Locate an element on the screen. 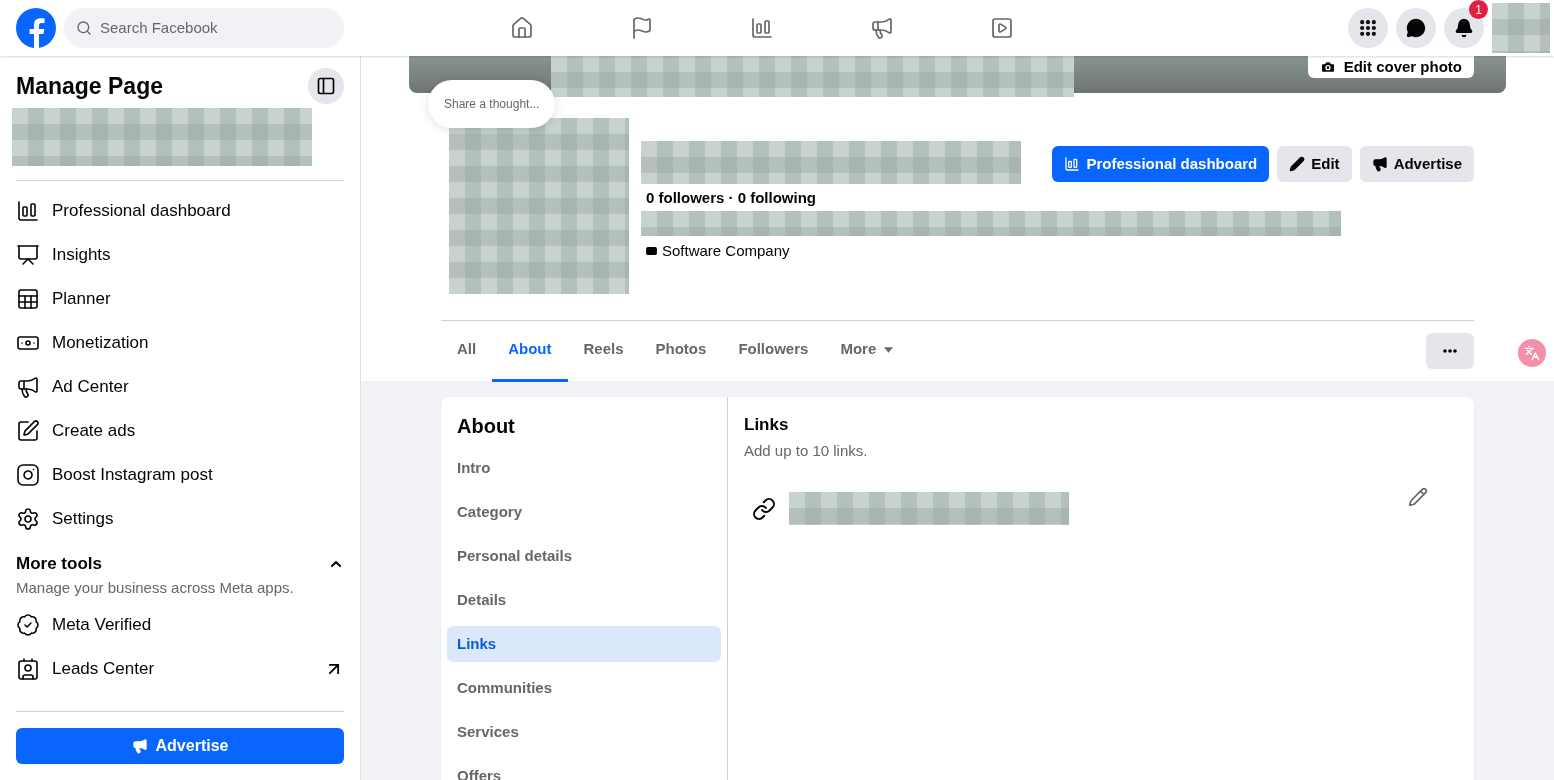 The image size is (1554, 780). about-section-item: Services is located at coordinates (584, 732).